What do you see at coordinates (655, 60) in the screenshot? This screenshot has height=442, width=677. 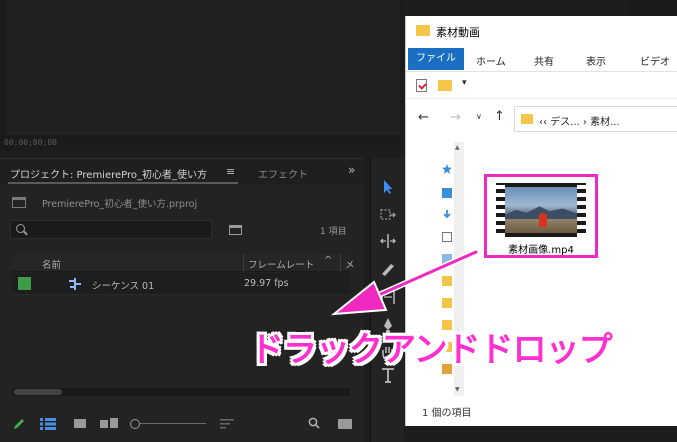 I see `tab-video: ビデオ` at bounding box center [655, 60].